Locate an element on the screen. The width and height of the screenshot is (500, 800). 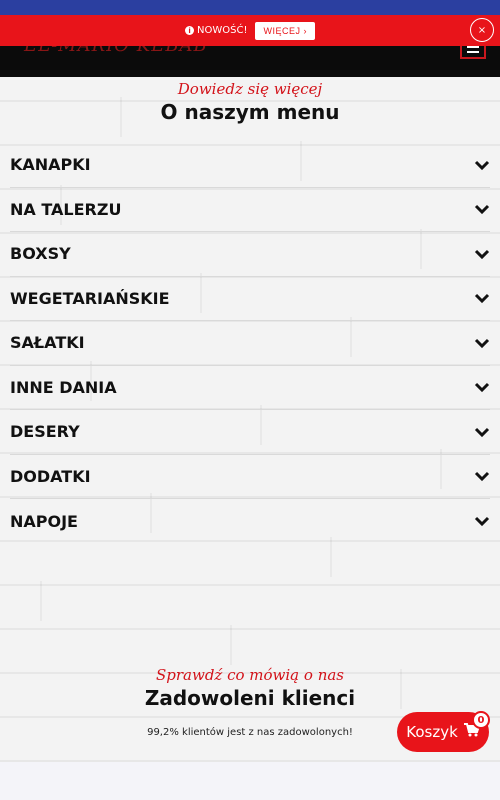
menu-item-boxsy: BOXSY is located at coordinates (250, 254).